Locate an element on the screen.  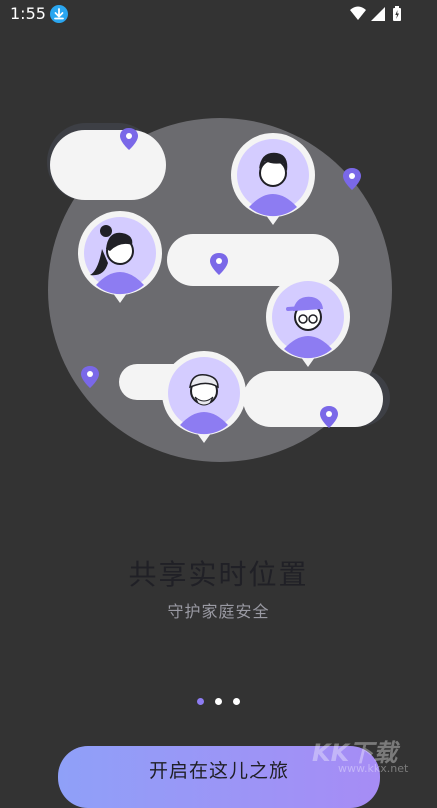
system-status-icons is located at coordinates (375, 13).